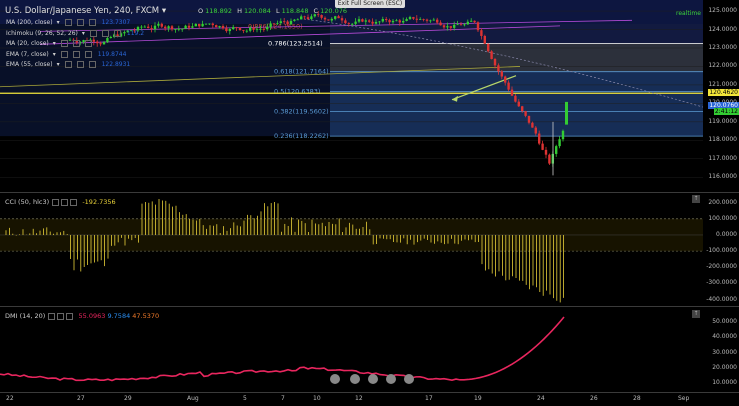  Describe the element at coordinates (82, 316) in the screenshot. I see `dmi-legend: DMI (14, 20) 55.0963 9.7584 47.5370` at that location.